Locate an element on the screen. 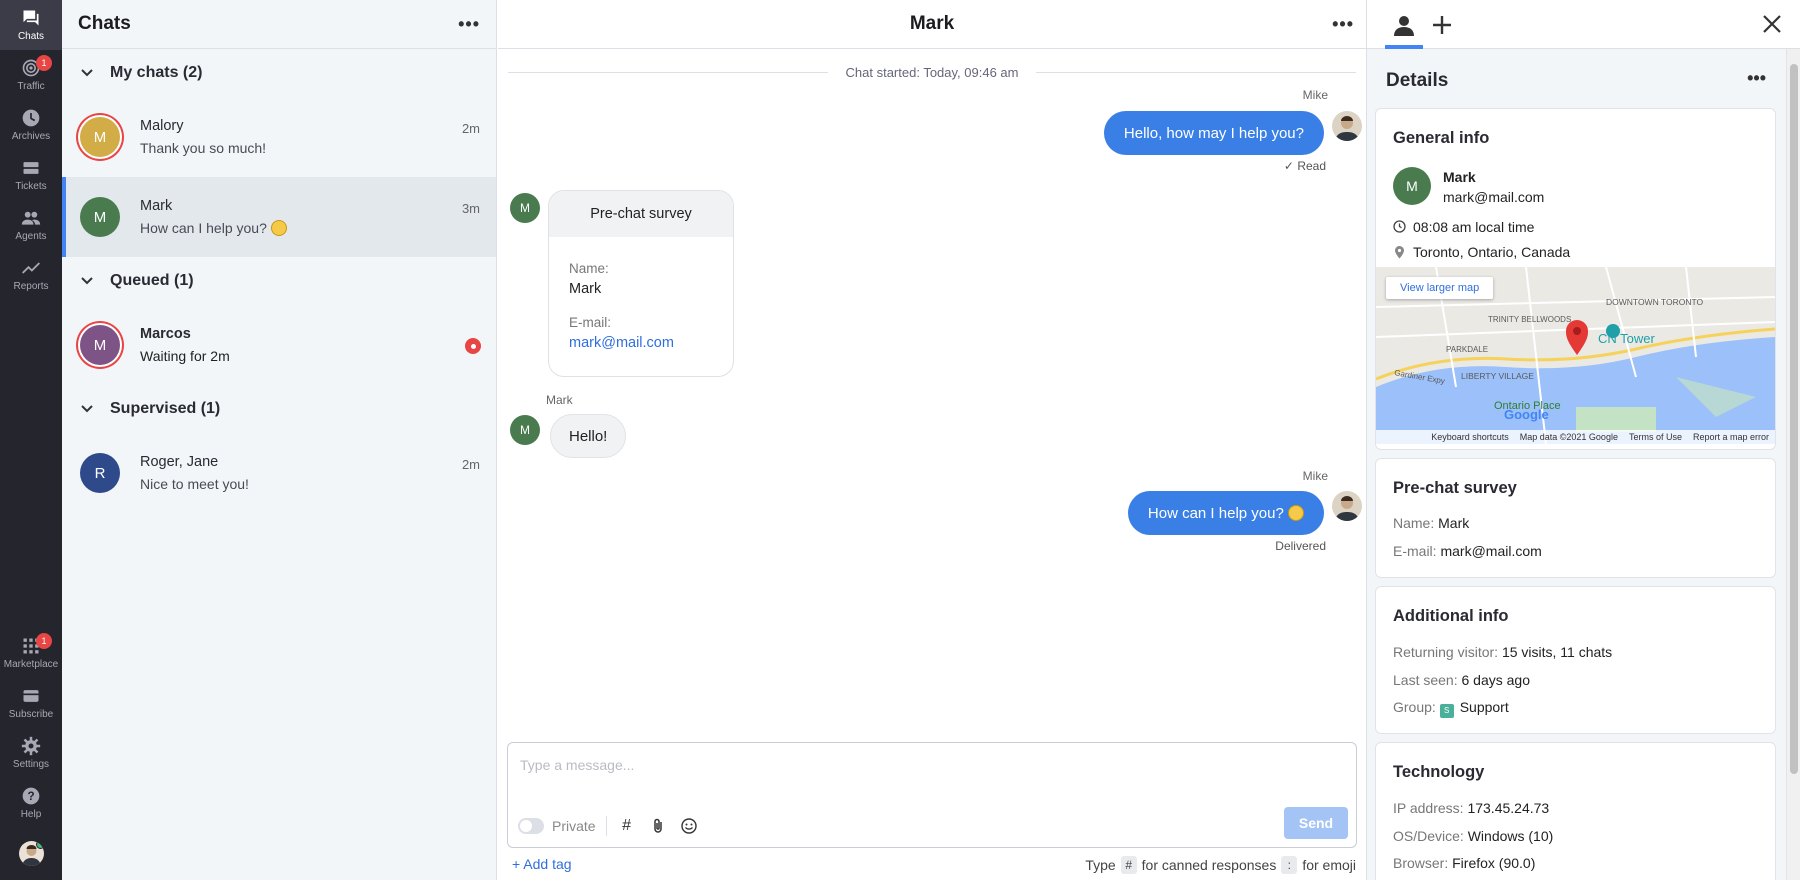  add-tag-link: + Add tag is located at coordinates (542, 864).